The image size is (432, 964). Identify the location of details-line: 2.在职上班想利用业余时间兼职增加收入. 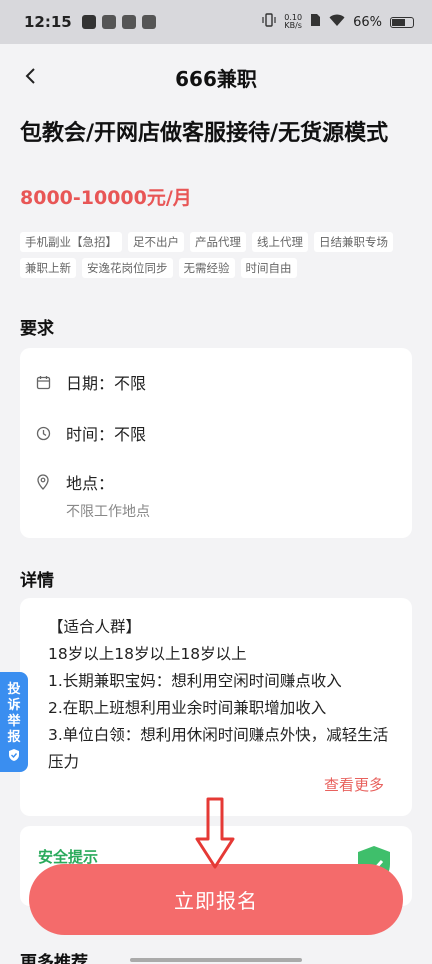
(187, 708).